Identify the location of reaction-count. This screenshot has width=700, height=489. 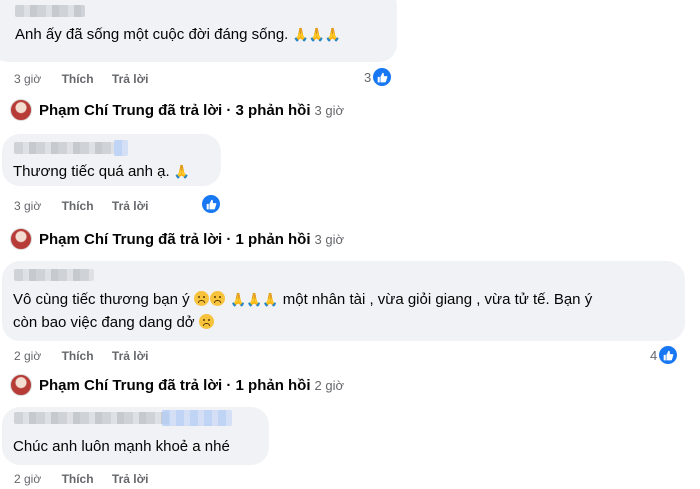
(210, 204).